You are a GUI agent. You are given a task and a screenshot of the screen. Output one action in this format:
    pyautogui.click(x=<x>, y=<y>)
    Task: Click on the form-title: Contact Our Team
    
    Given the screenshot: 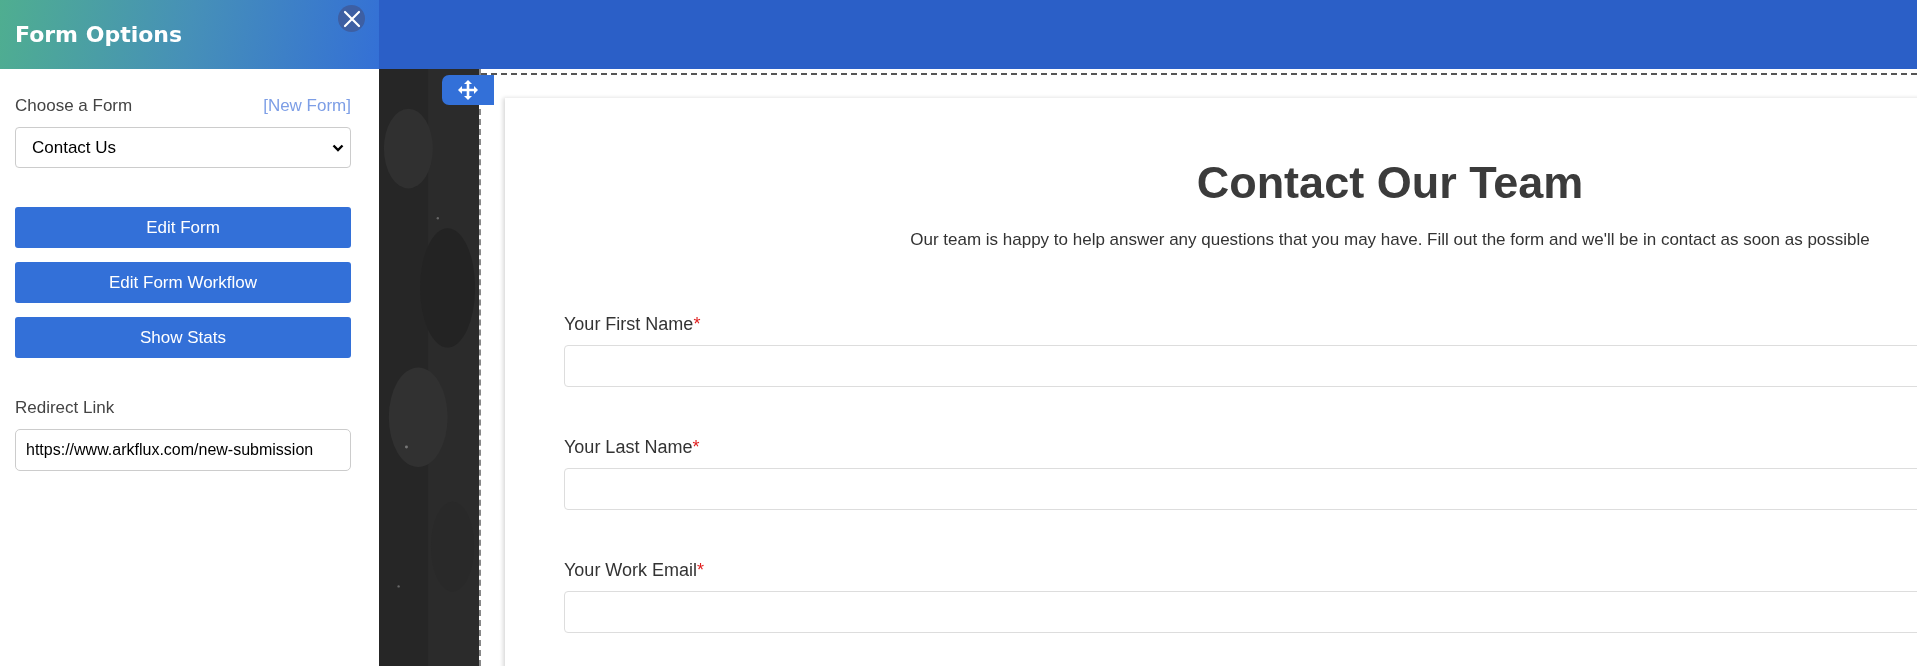 What is the action you would take?
    pyautogui.click(x=1390, y=183)
    